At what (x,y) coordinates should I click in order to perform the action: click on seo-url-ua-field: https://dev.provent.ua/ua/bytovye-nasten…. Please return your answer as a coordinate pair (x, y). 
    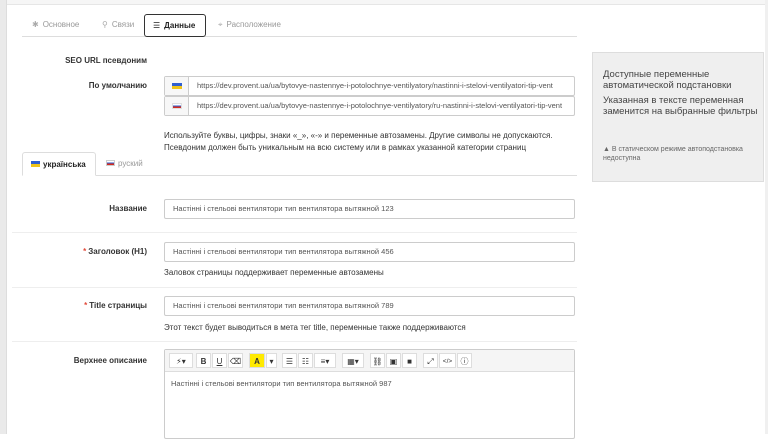
    Looking at the image, I should click on (369, 86).